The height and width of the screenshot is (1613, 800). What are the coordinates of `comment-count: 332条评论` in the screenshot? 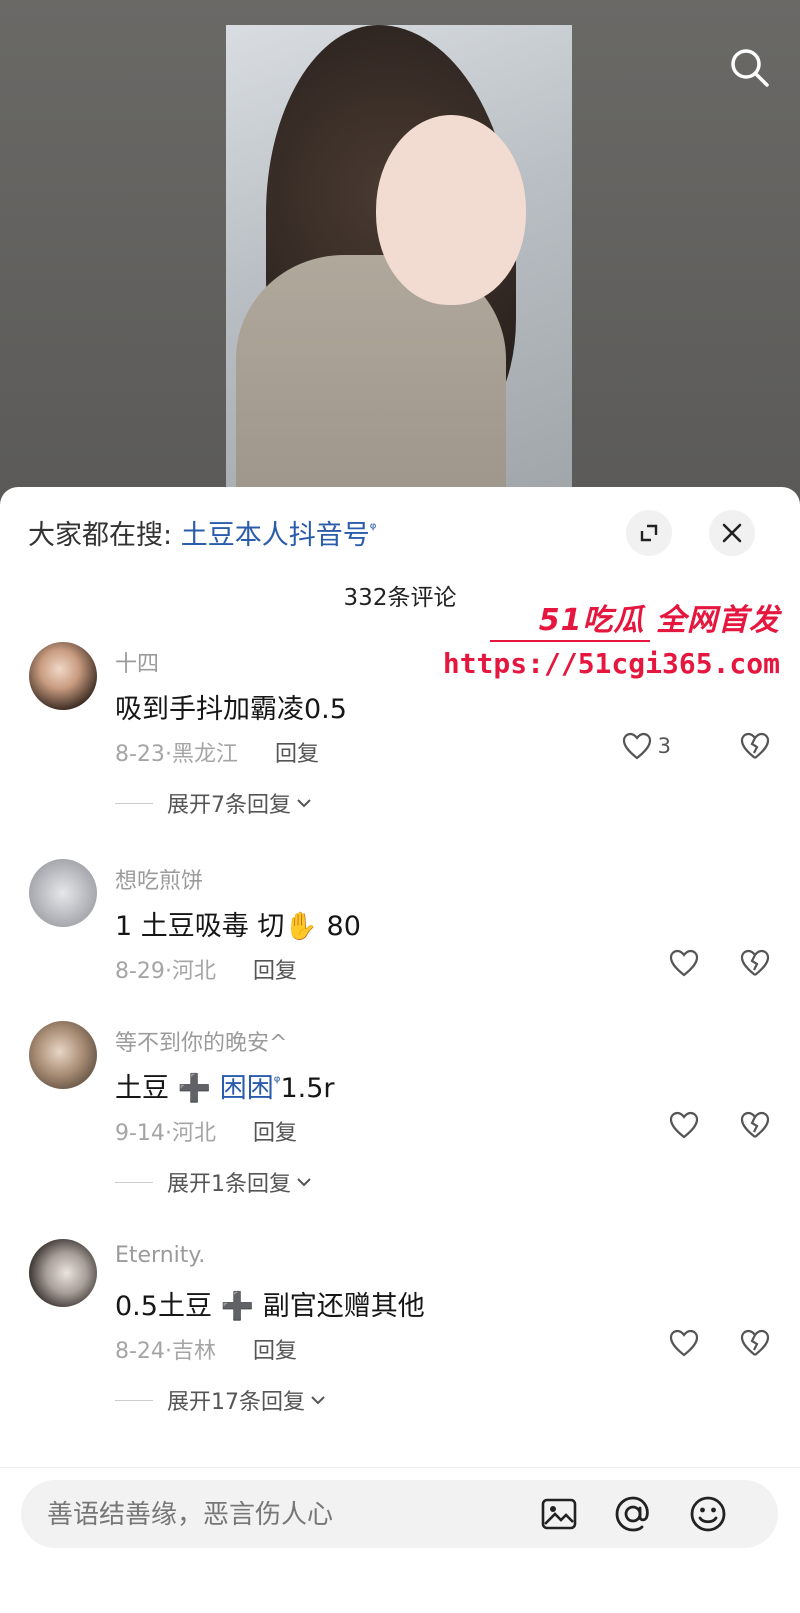 It's located at (400, 598).